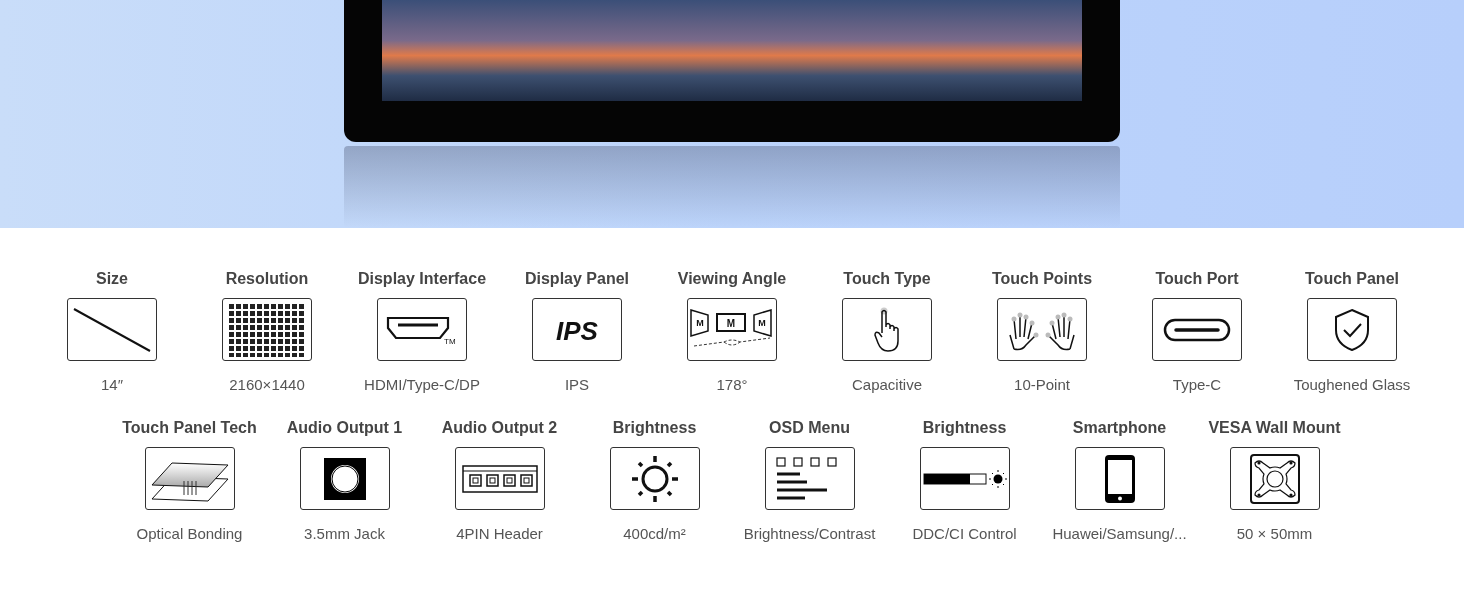 The image size is (1464, 600). I want to click on spec-title: VESA Wall Mount, so click(1274, 428).